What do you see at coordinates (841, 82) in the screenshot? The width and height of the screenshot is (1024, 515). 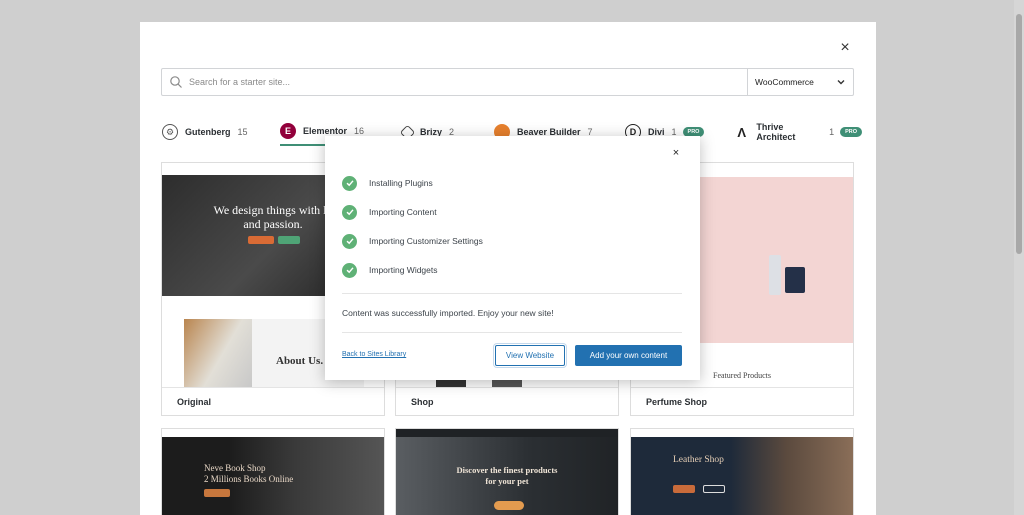 I see `chevron-down-icon` at bounding box center [841, 82].